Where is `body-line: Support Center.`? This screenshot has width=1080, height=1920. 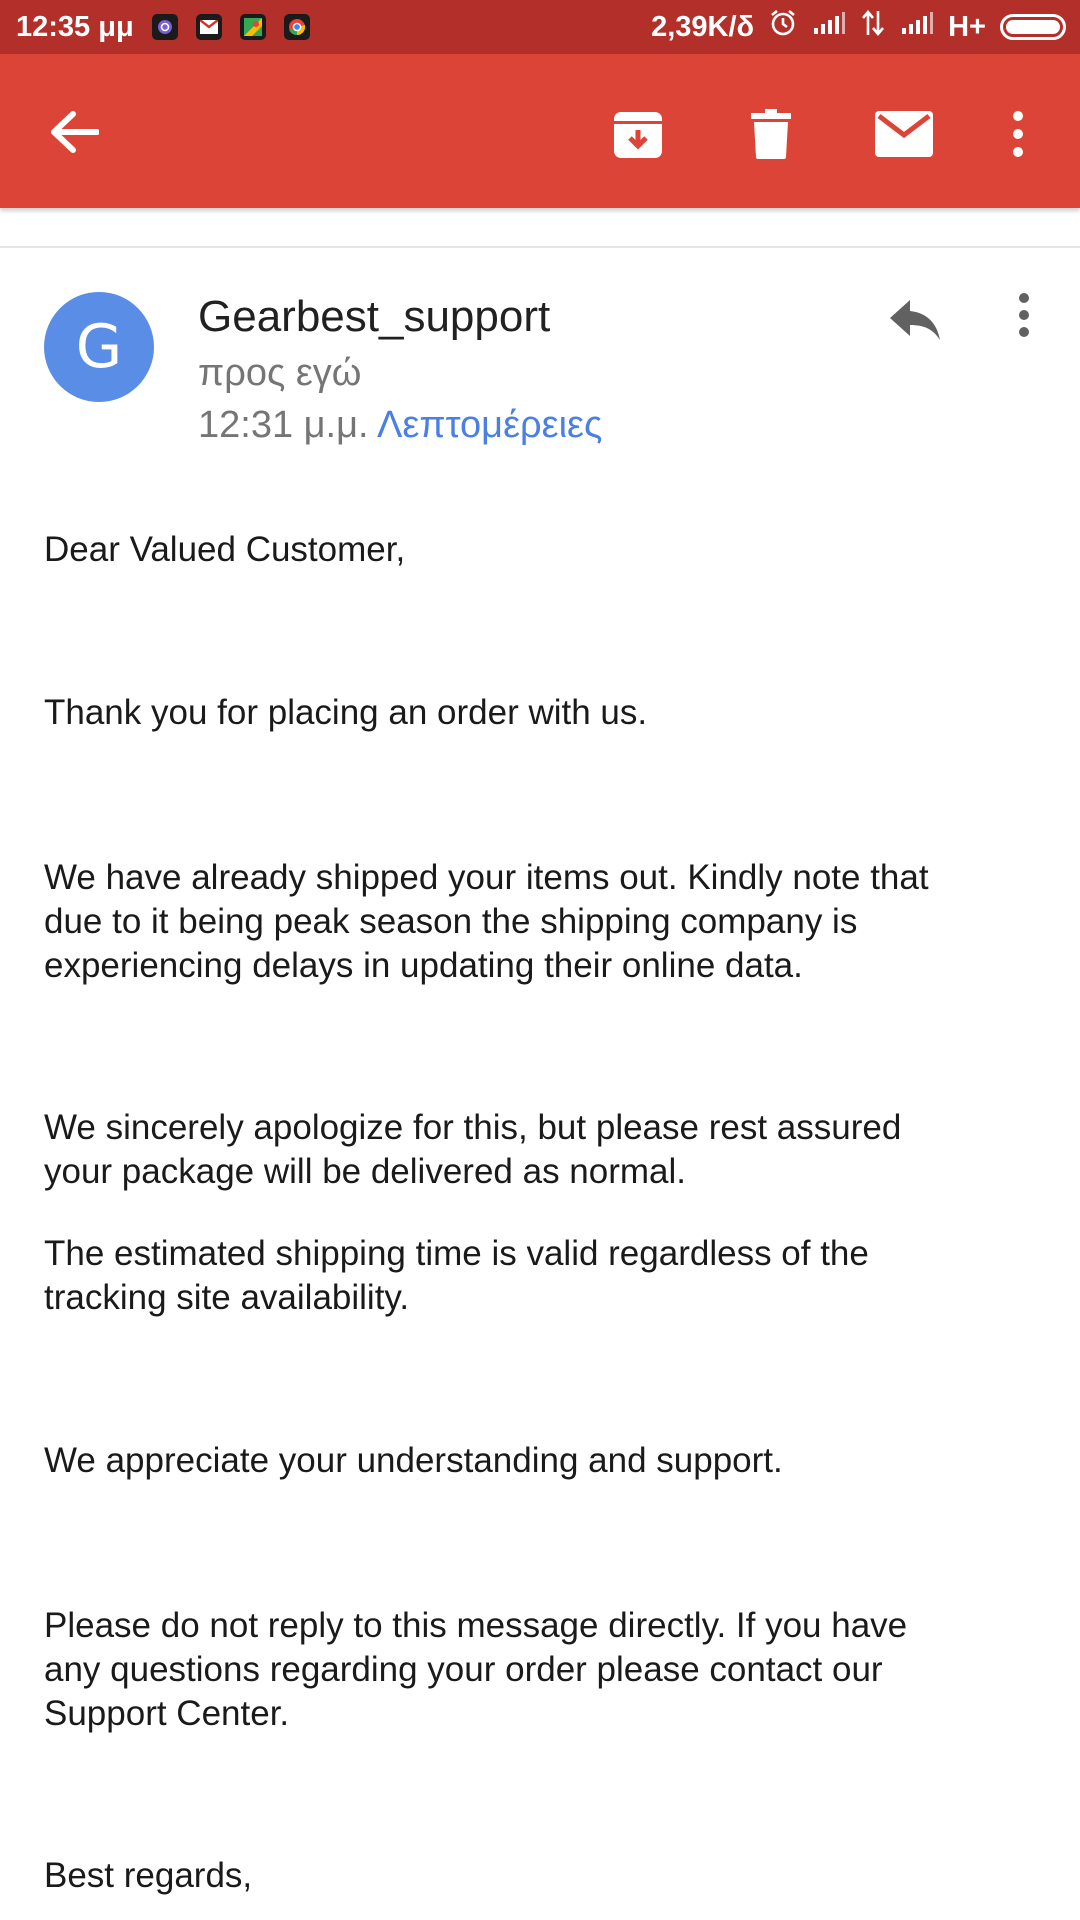
body-line: Support Center. is located at coordinates (167, 1713).